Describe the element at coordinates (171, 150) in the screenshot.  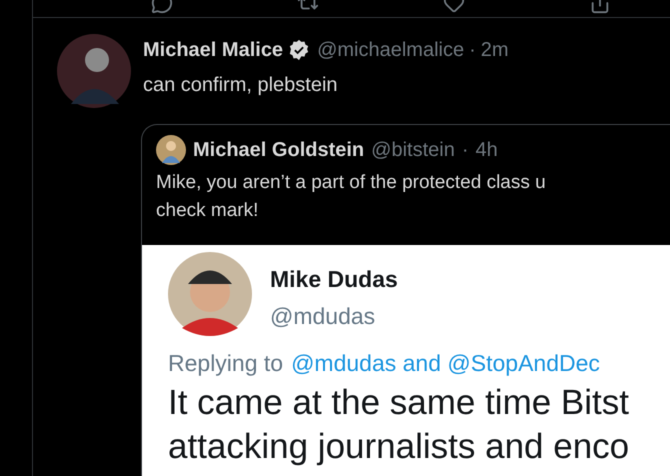
I see `quoted-avatar` at that location.